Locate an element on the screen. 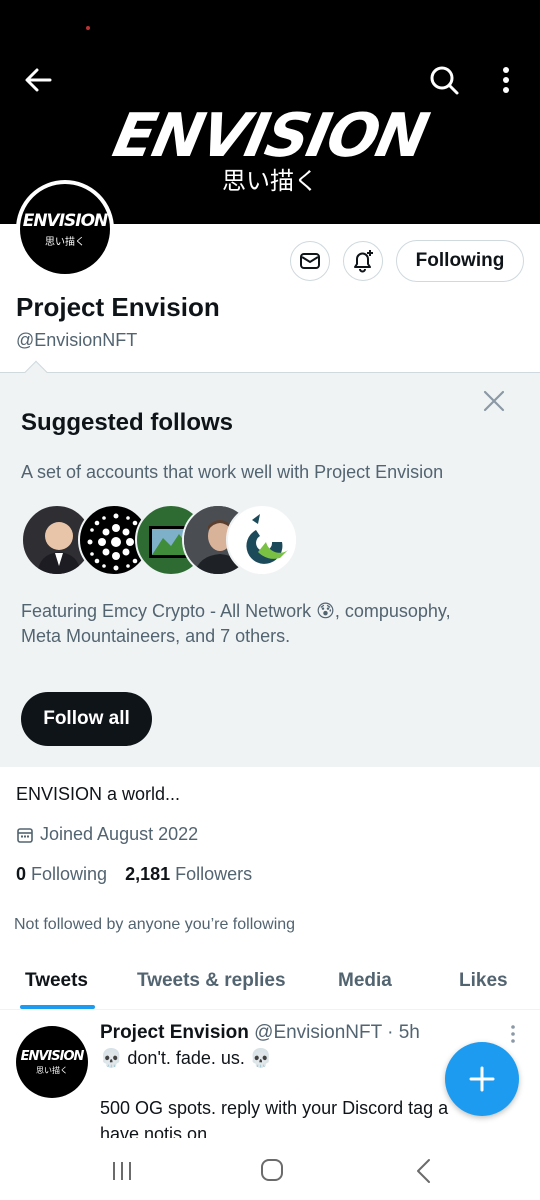 This screenshot has width=540, height=1200. following-stat: 0 Following is located at coordinates (61, 874).